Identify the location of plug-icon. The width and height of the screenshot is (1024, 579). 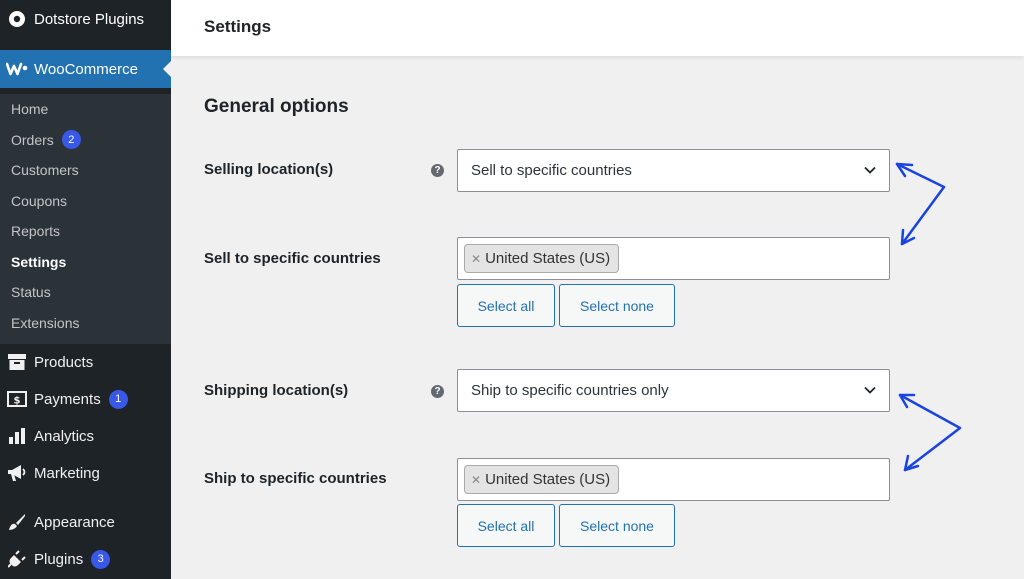
(17, 559).